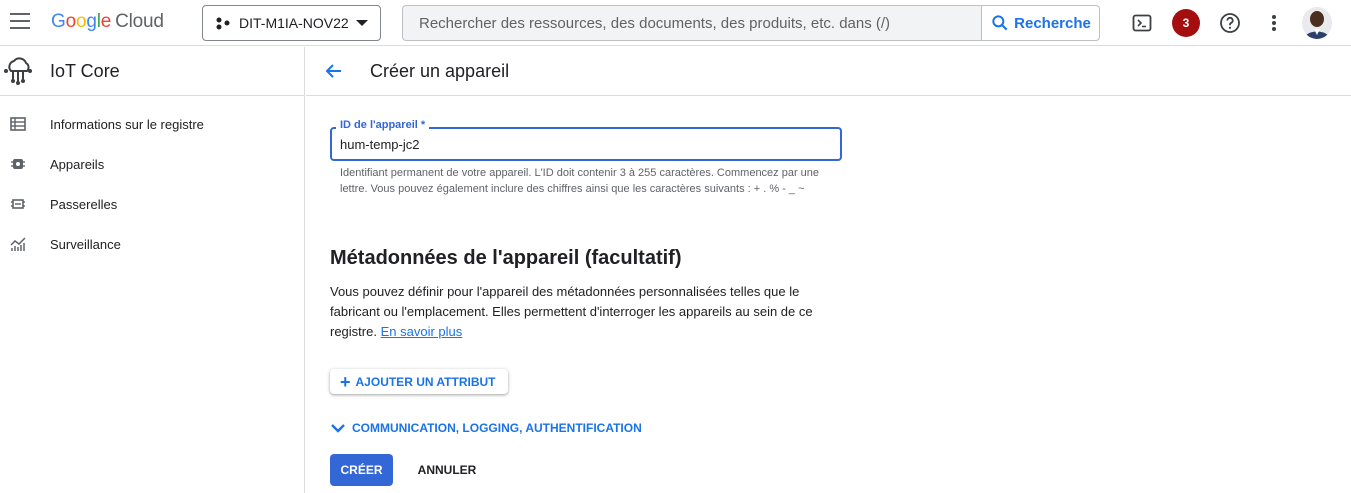  What do you see at coordinates (152, 71) in the screenshot?
I see `sidebar-header: IoT Core` at bounding box center [152, 71].